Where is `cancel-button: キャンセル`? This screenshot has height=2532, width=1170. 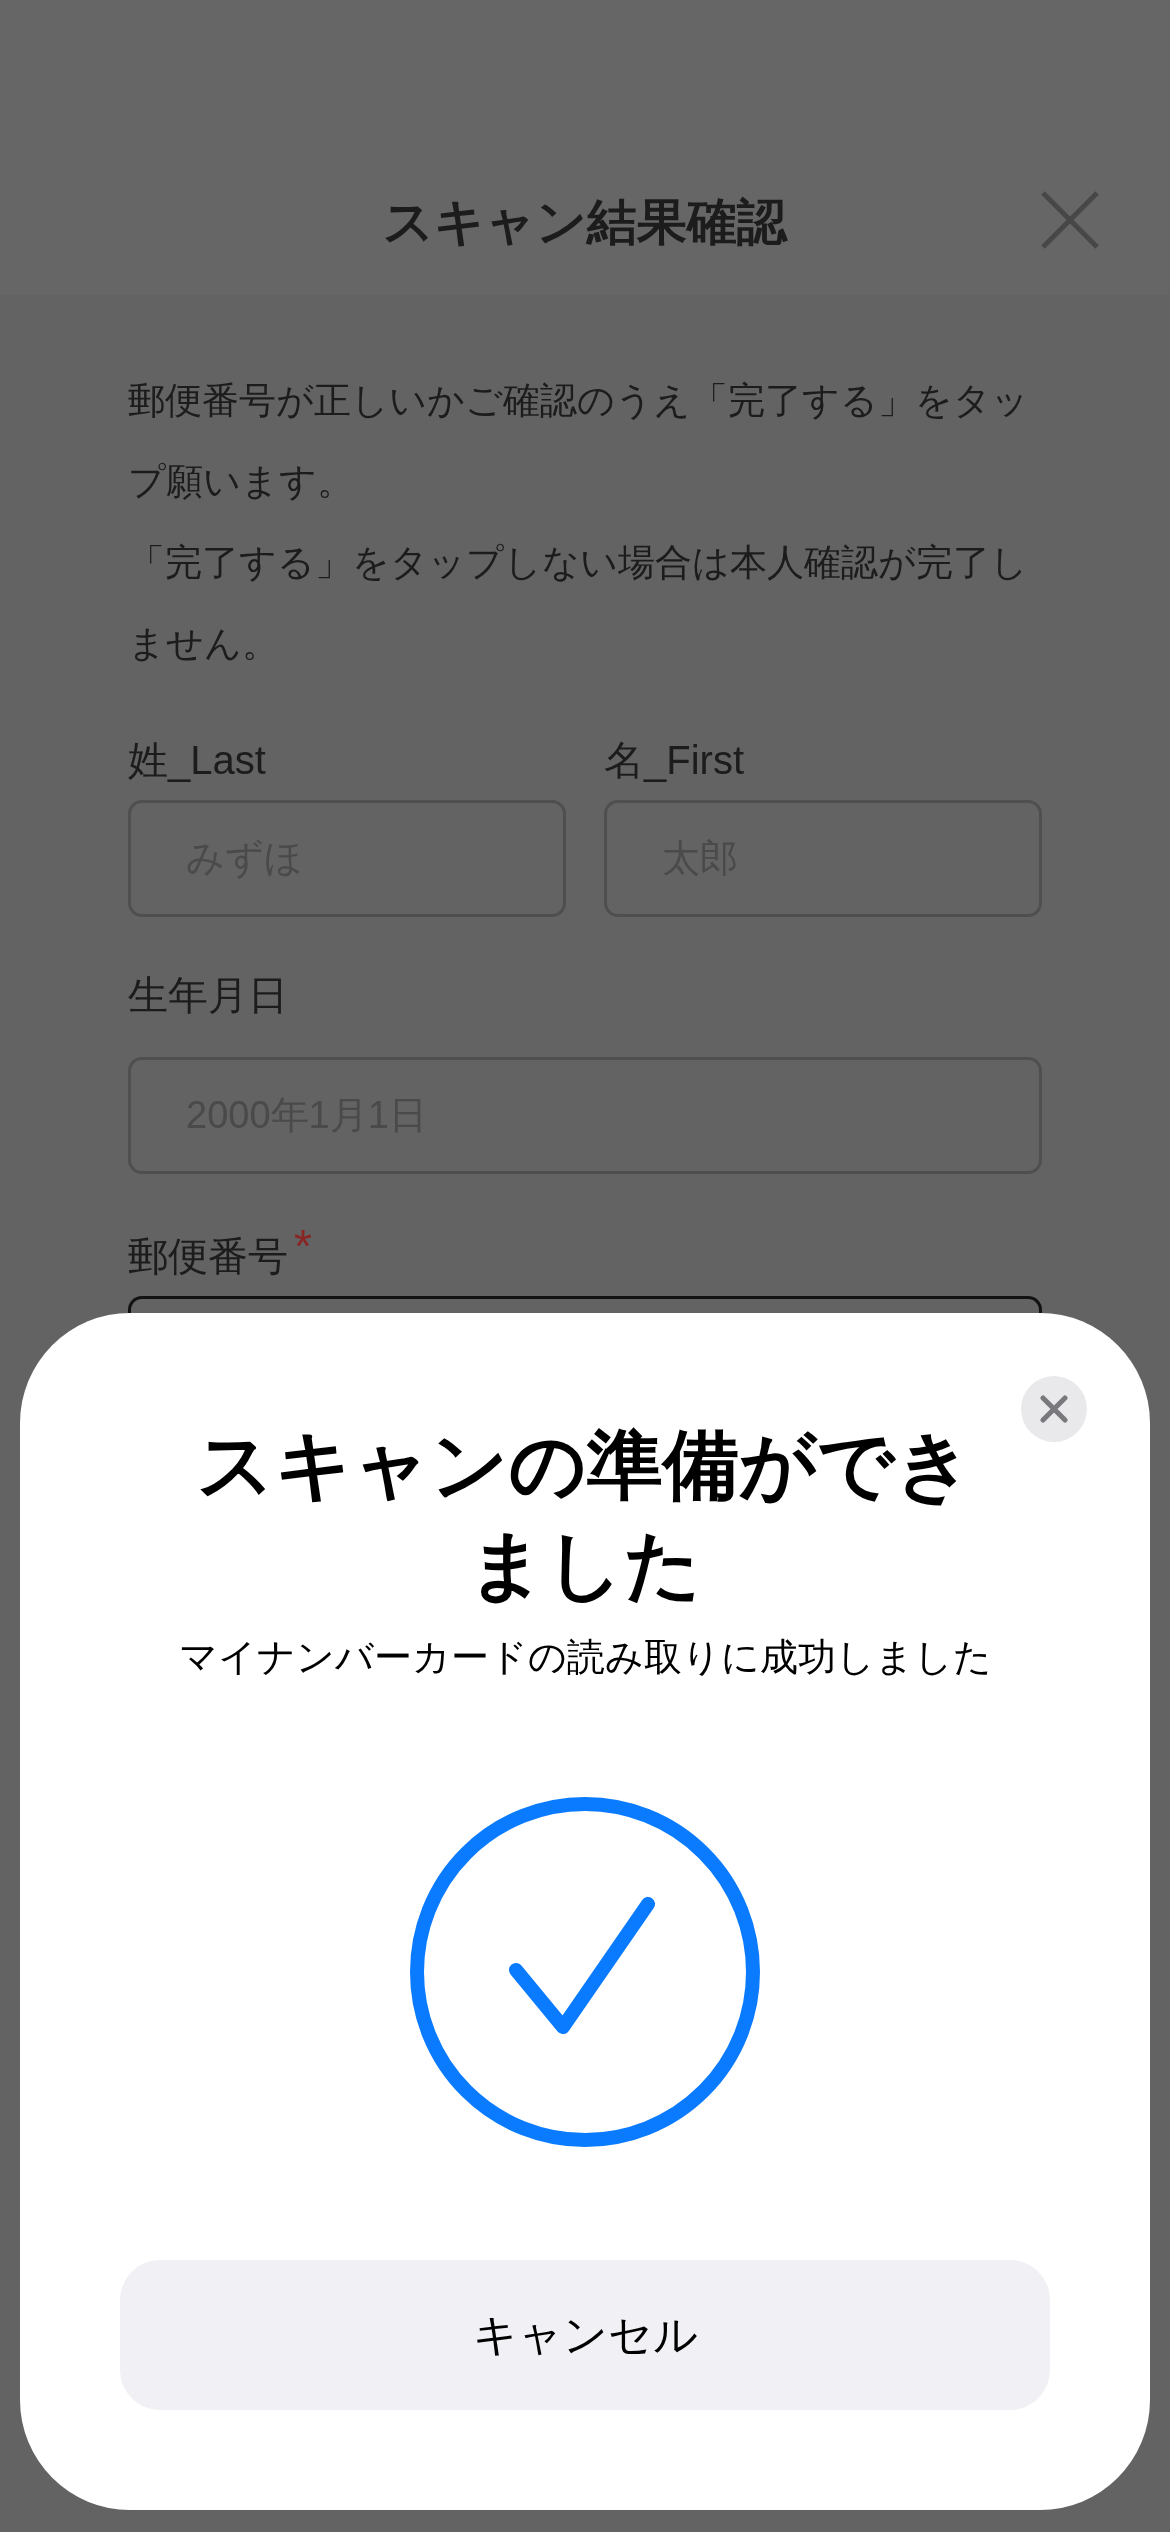
cancel-button: キャンセル is located at coordinates (585, 2335).